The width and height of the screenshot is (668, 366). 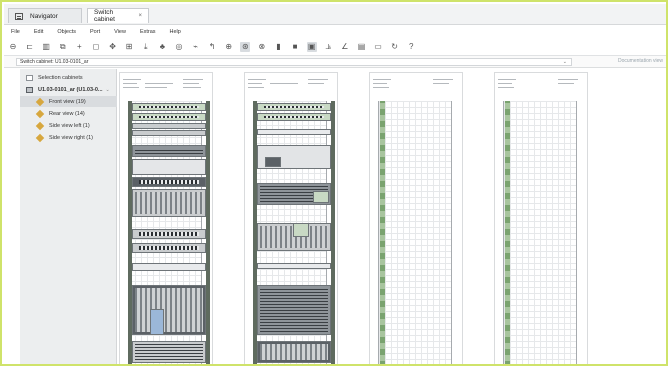 I want to click on menu-extras: Extras, so click(x=148, y=32).